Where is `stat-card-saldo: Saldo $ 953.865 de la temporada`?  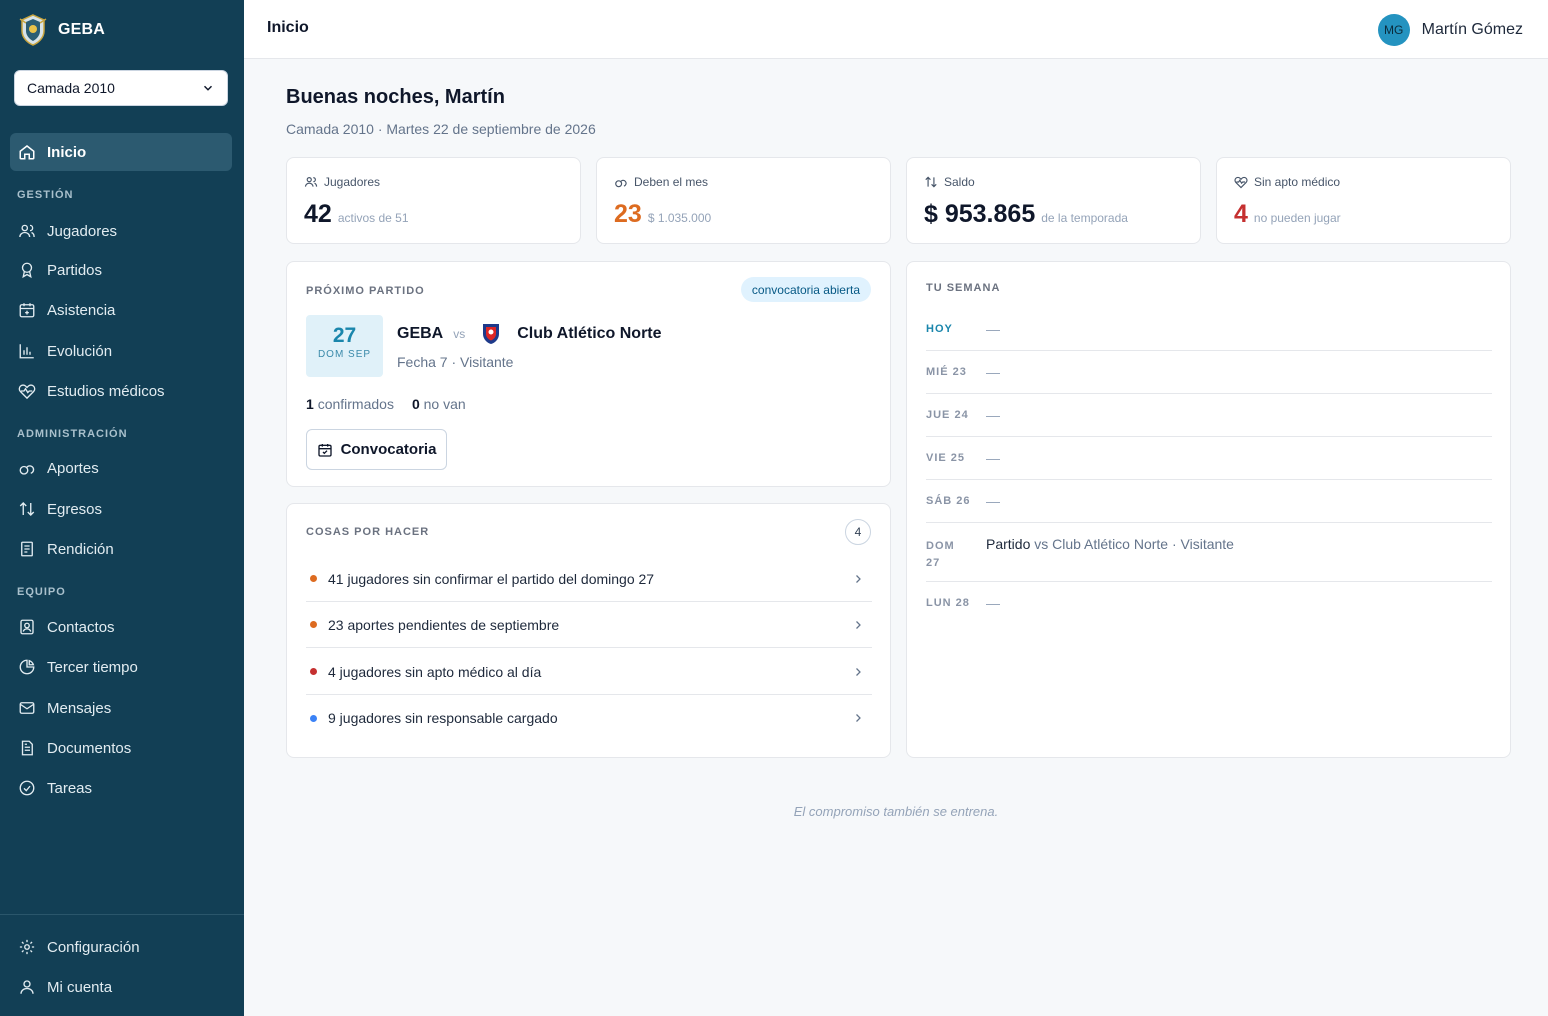
stat-card-saldo: Saldo $ 953.865 de la temporada is located at coordinates (1053, 200).